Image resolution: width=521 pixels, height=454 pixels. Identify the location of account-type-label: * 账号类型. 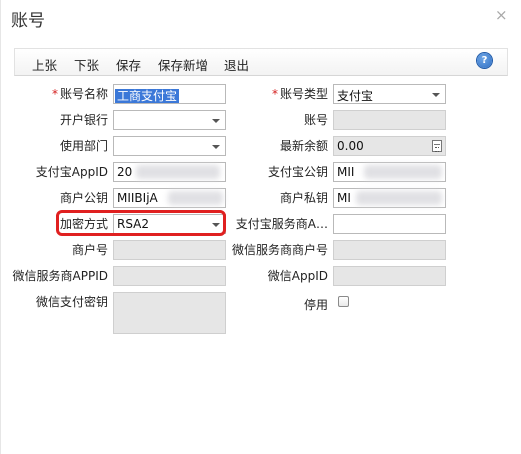
(299, 94).